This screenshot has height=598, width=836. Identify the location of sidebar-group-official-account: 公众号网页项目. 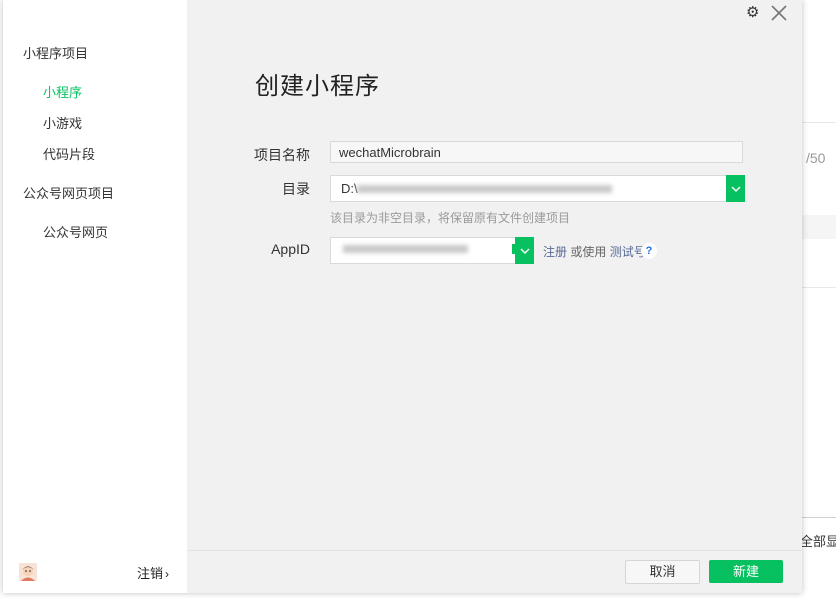
(69, 193).